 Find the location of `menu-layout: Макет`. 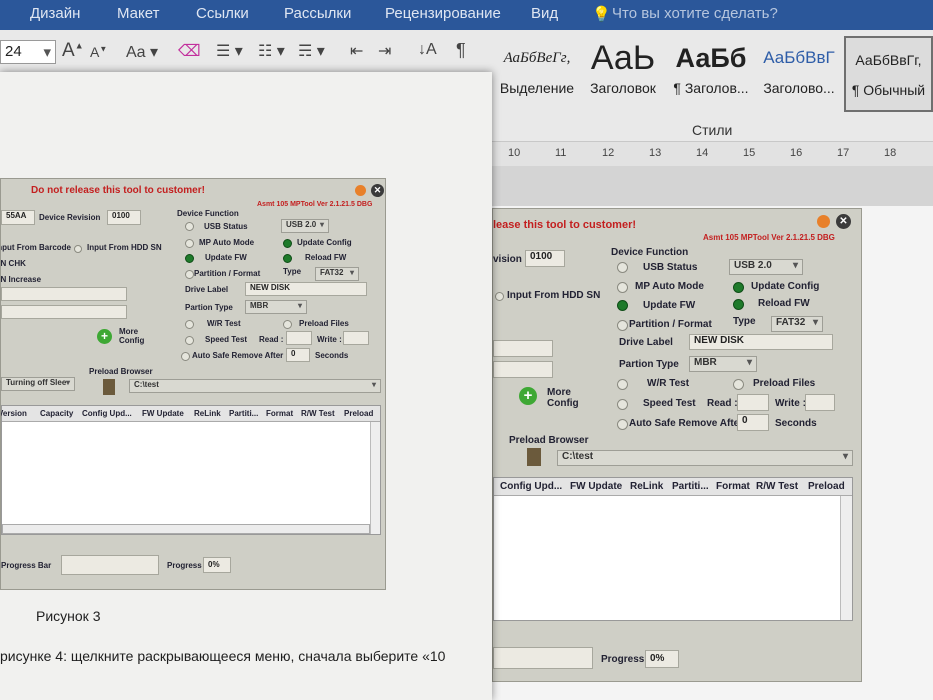

menu-layout: Макет is located at coordinates (138, 13).